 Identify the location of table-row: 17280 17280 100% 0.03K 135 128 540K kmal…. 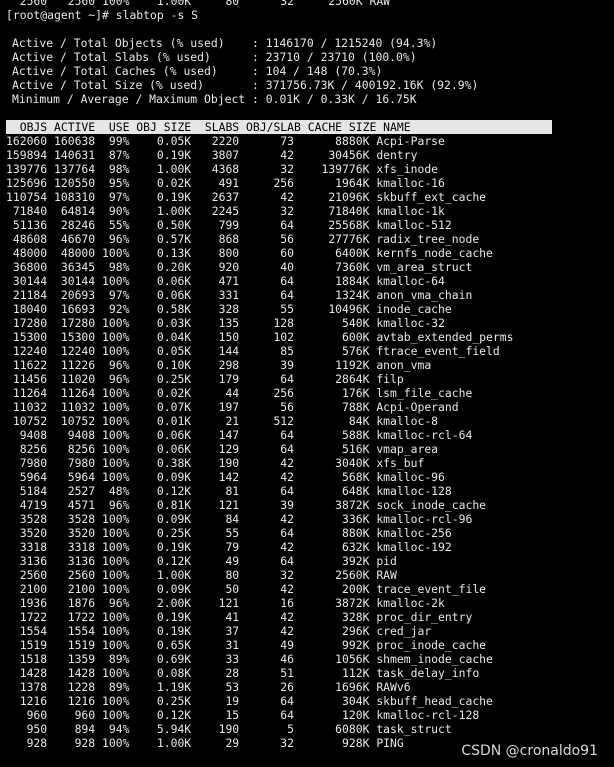
(225, 323).